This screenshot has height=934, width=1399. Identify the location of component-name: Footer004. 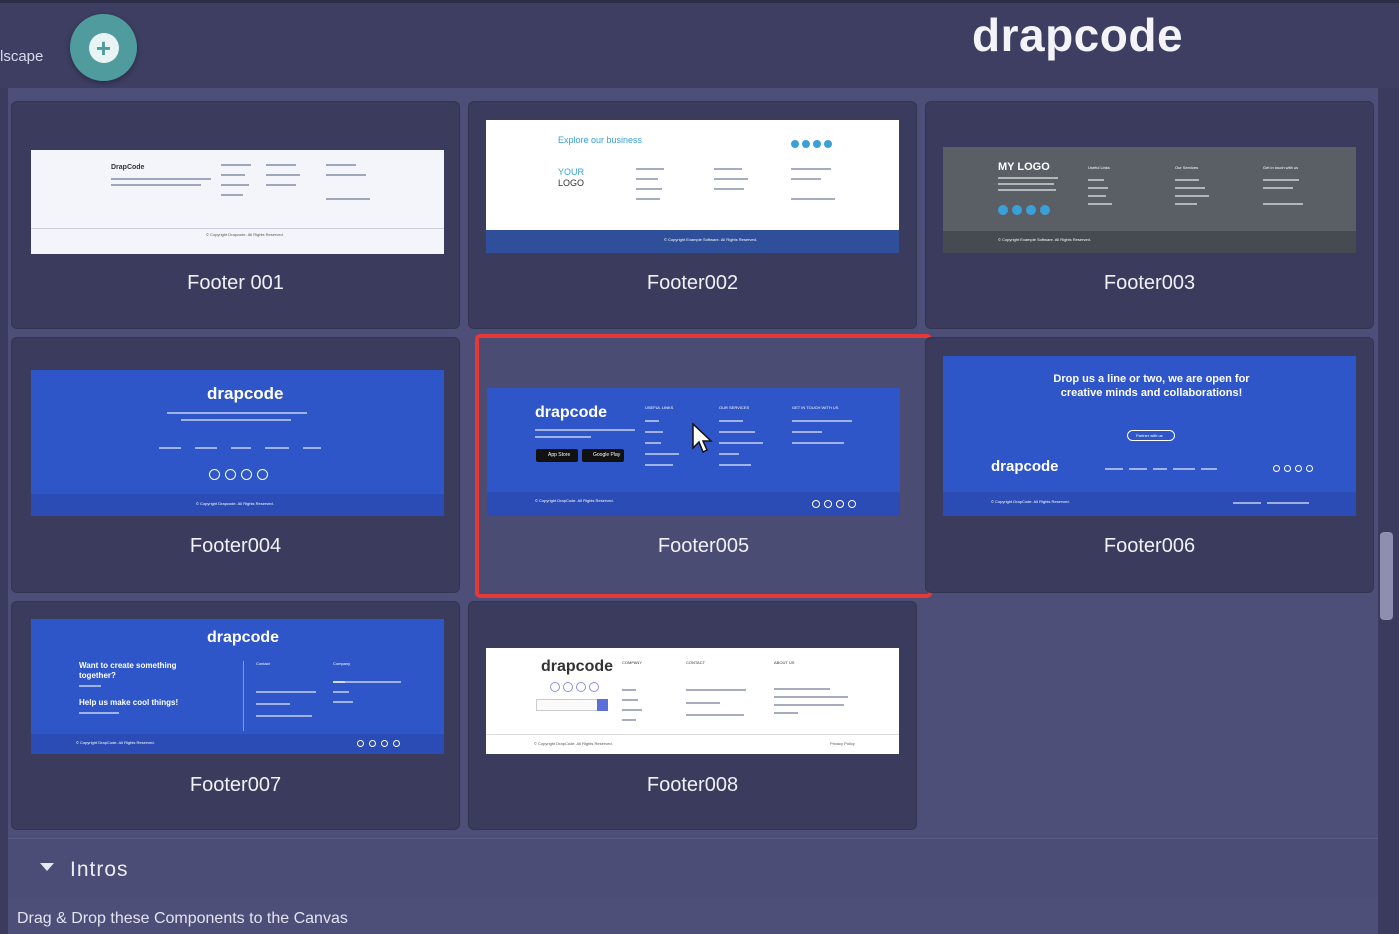
(235, 546).